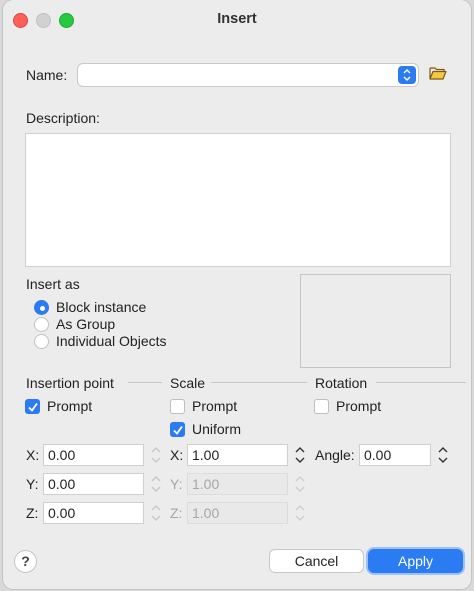 The width and height of the screenshot is (474, 591). I want to click on insertion-z-input: 0.00, so click(93, 513).